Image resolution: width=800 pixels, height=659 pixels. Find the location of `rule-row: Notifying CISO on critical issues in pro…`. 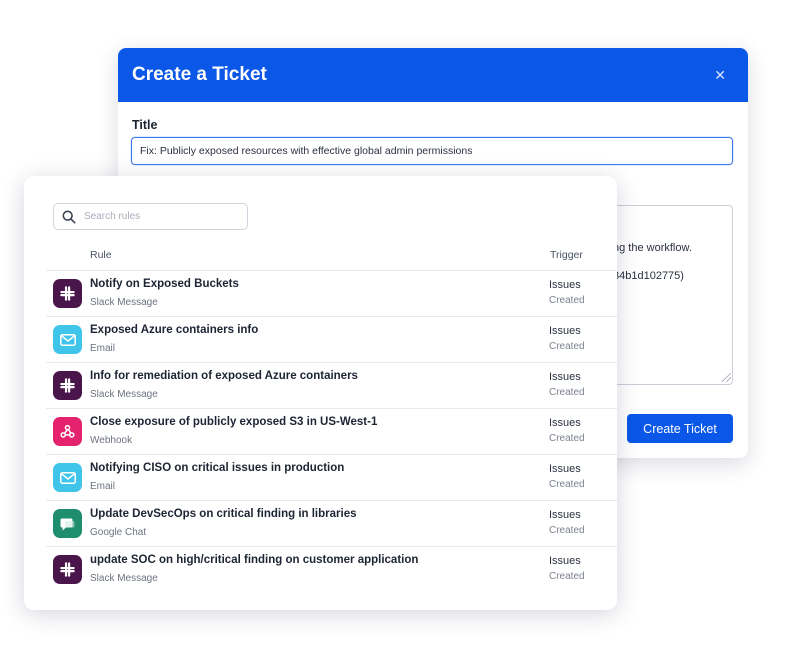

rule-row: Notifying CISO on critical issues in pro… is located at coordinates (331, 477).